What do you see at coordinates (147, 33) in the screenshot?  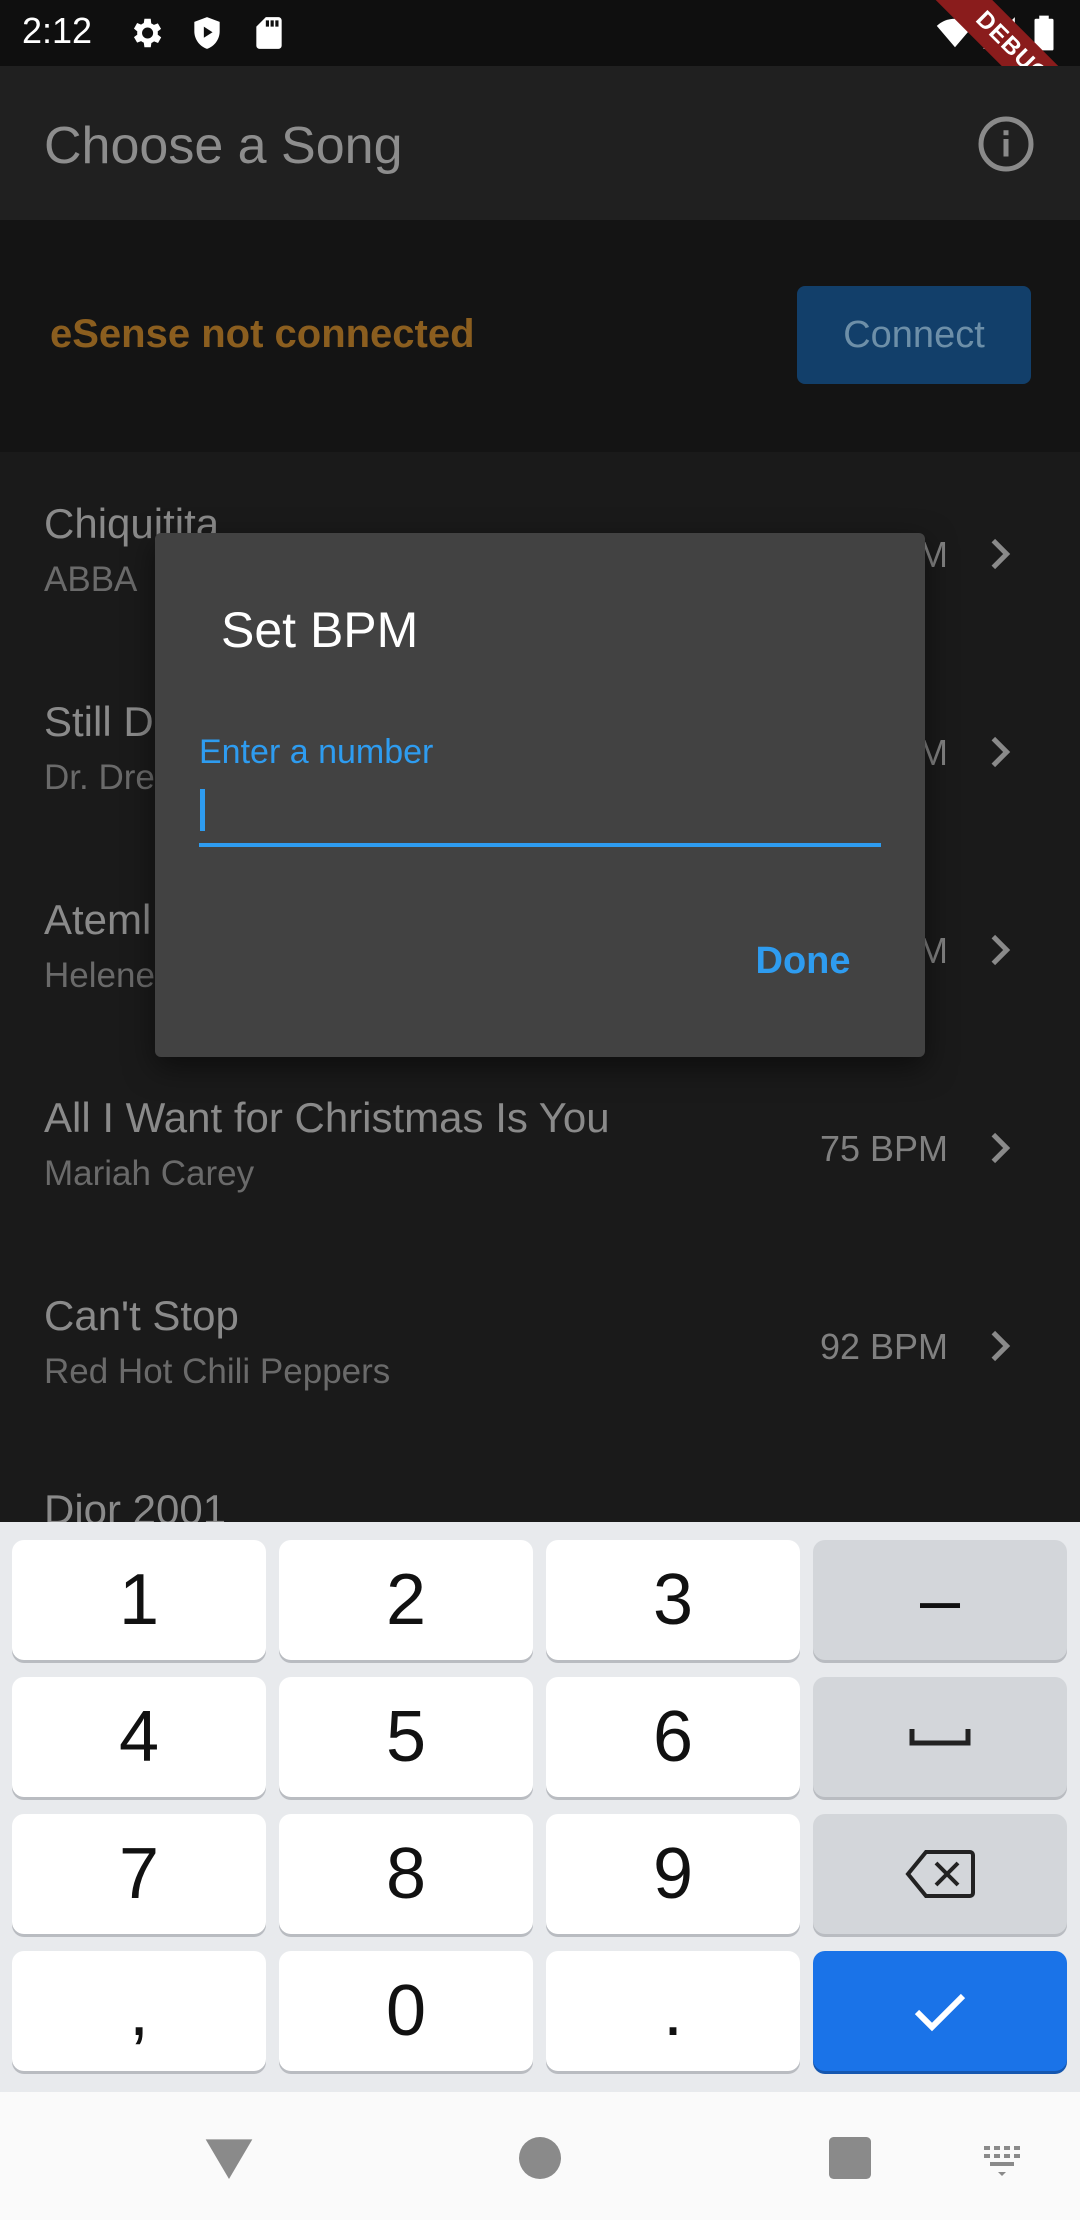 I see `gear-icon` at bounding box center [147, 33].